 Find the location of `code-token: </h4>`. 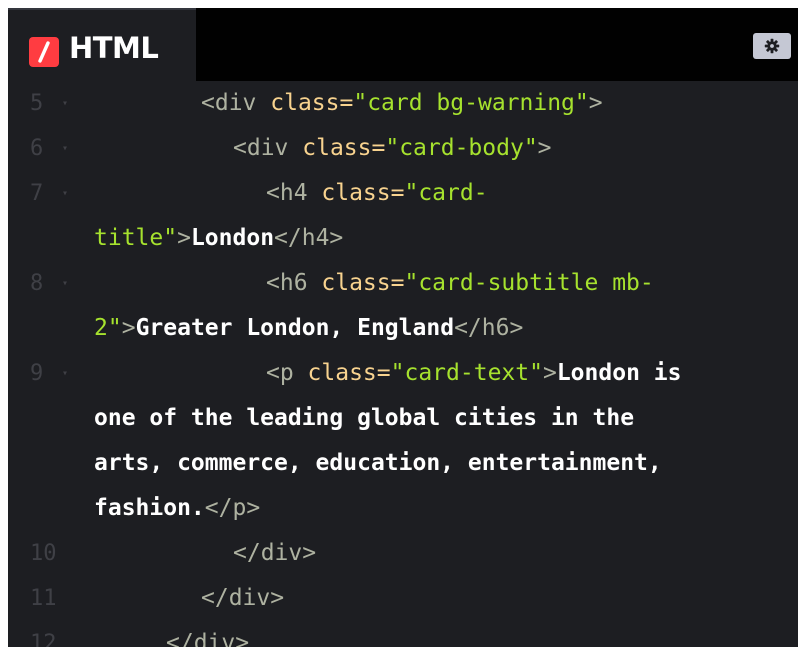

code-token: </h4> is located at coordinates (309, 238).